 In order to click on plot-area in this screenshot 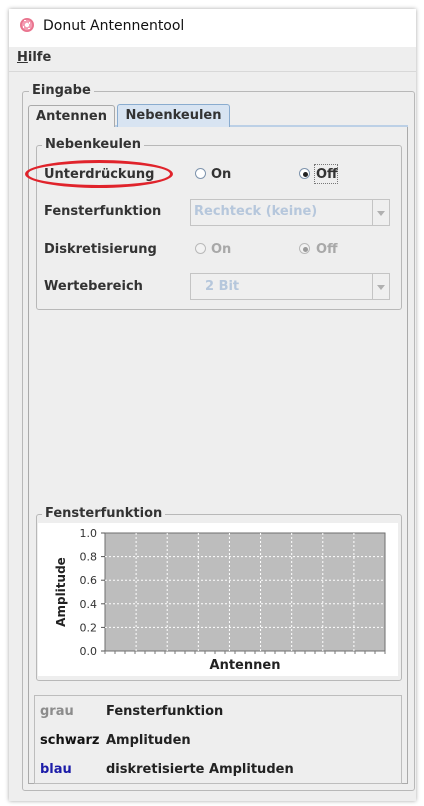, I will do `click(245, 592)`.